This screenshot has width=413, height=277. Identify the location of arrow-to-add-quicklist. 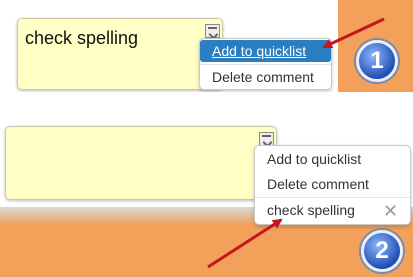
(353, 33).